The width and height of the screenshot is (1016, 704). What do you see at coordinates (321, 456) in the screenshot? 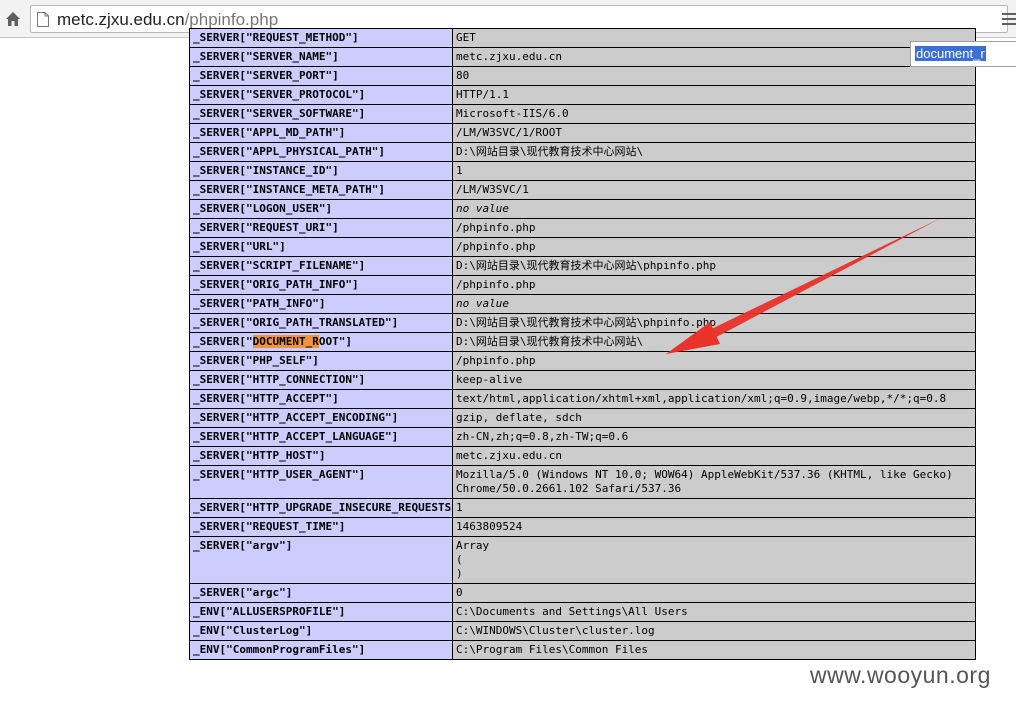
I see `variable-name-cell: _SERVER["HTTP_HOST"]` at bounding box center [321, 456].